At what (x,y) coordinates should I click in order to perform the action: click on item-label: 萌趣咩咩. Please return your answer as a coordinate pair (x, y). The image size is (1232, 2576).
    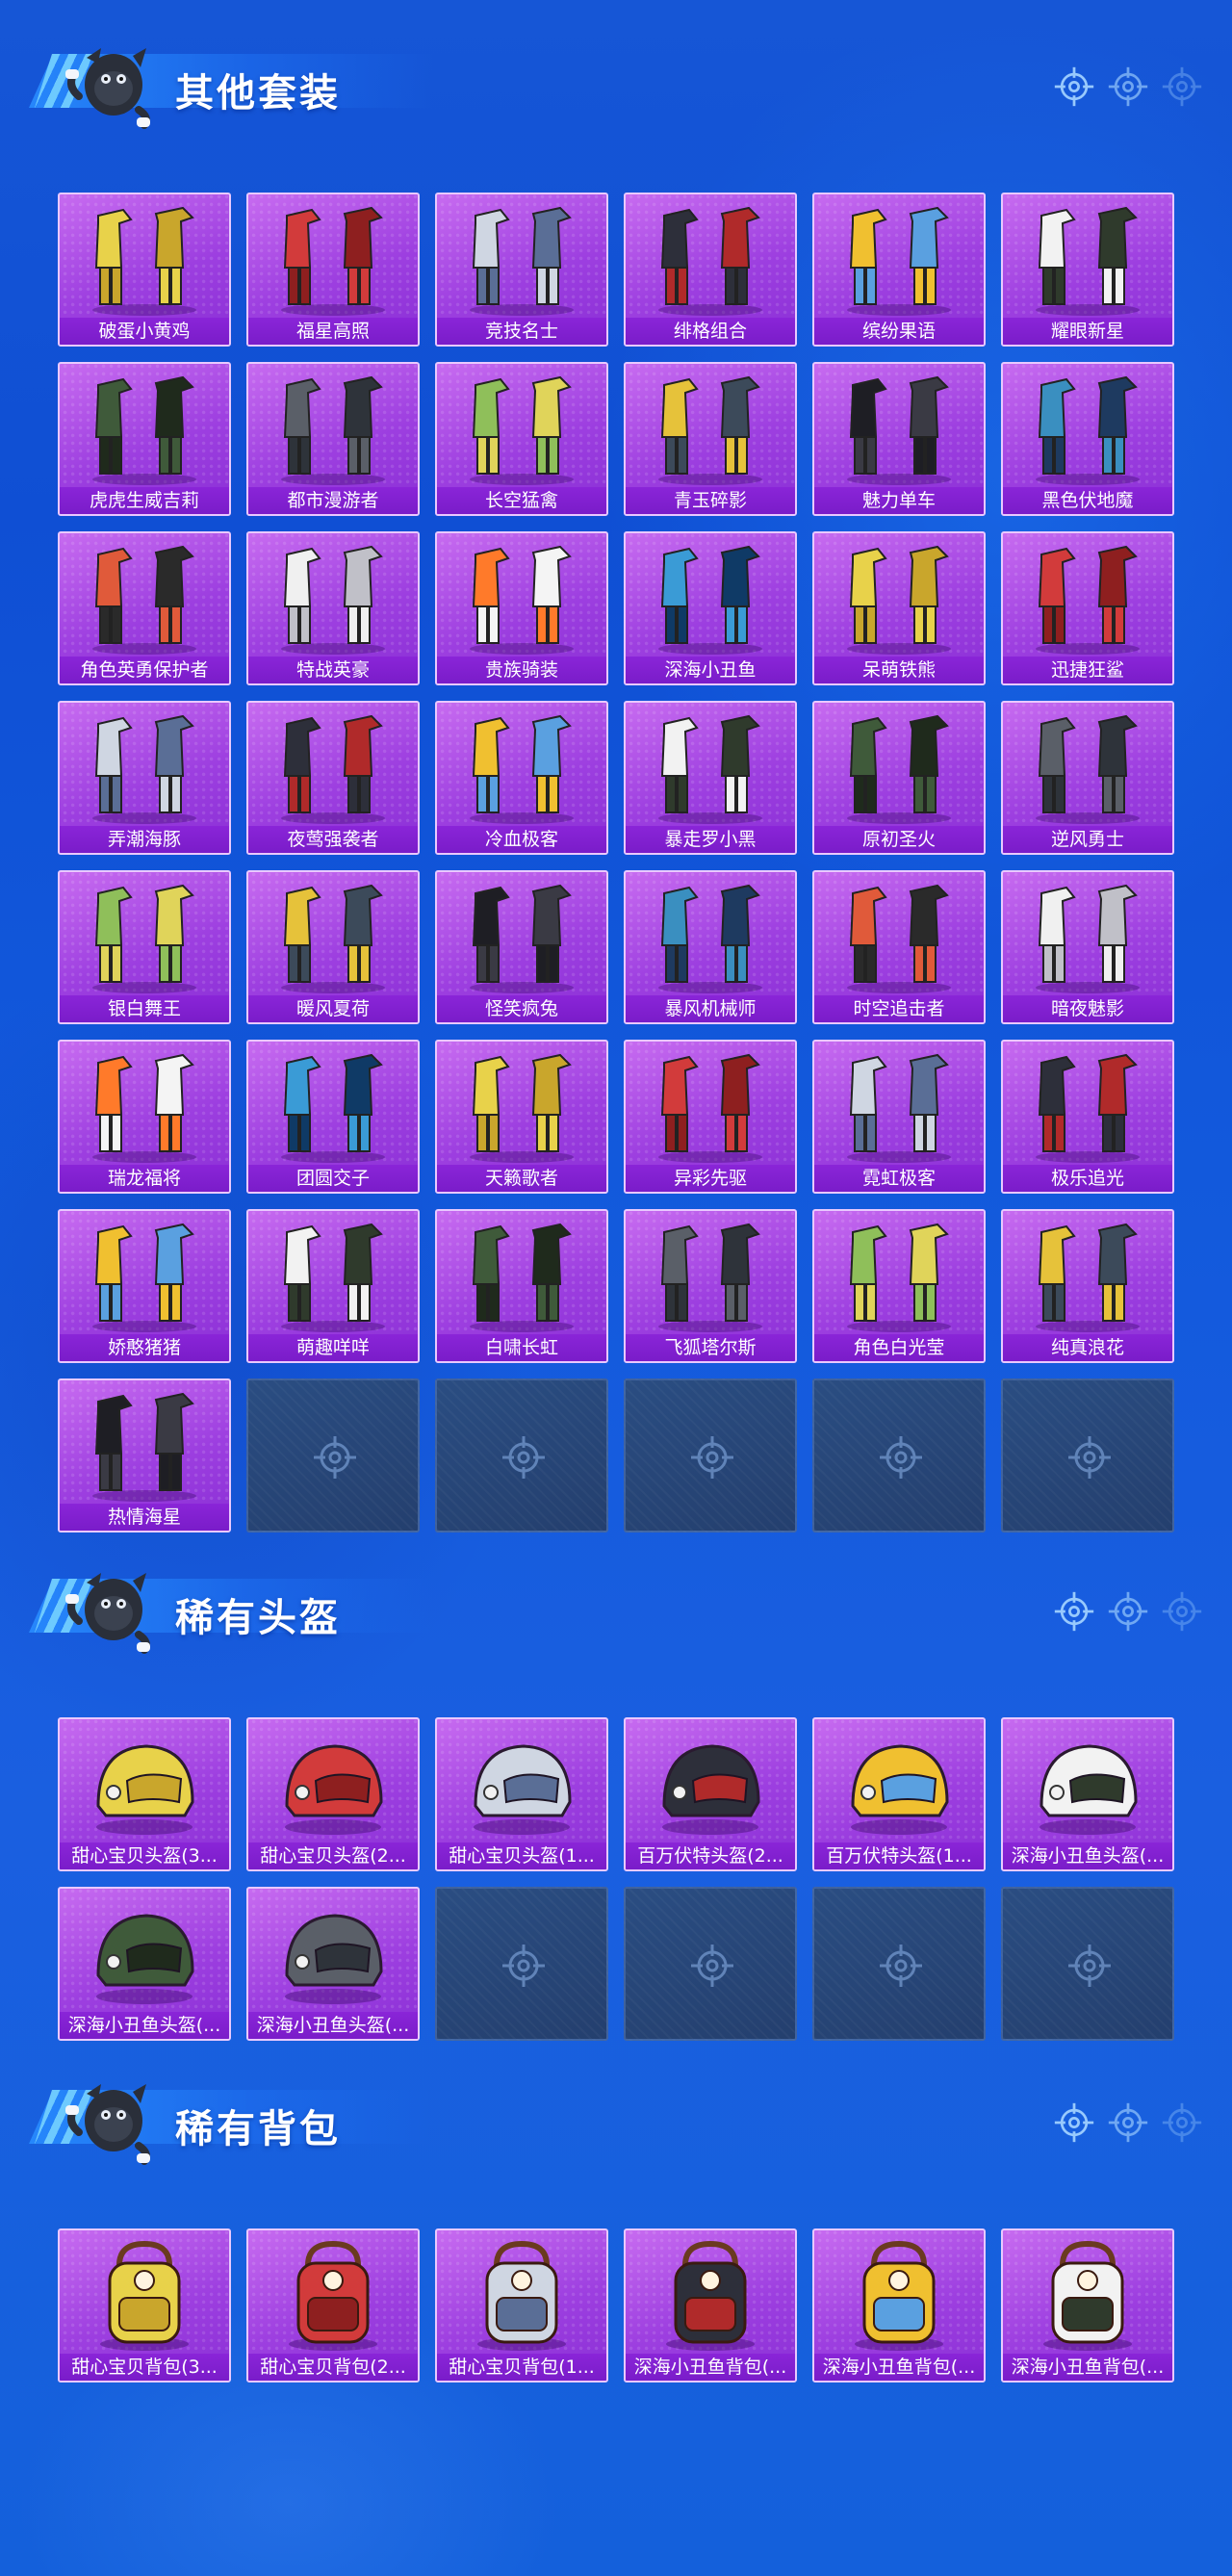
    Looking at the image, I should click on (333, 1348).